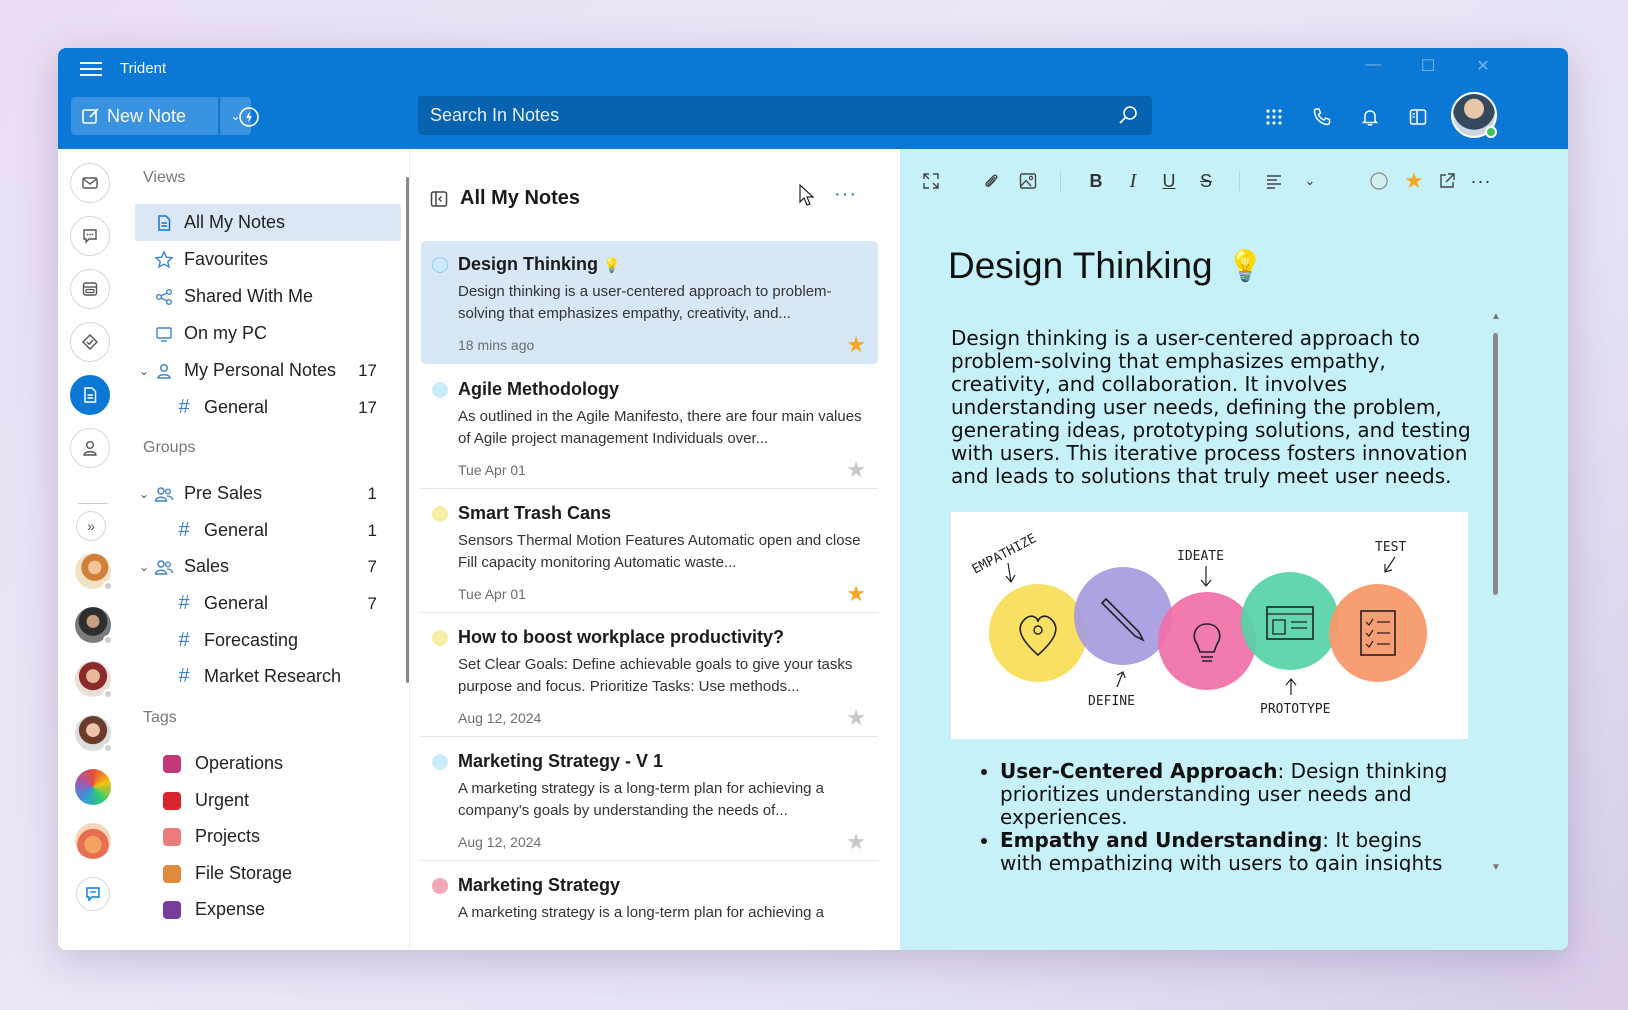 The image size is (1628, 1010). What do you see at coordinates (164, 223) in the screenshot?
I see `notes-icon` at bounding box center [164, 223].